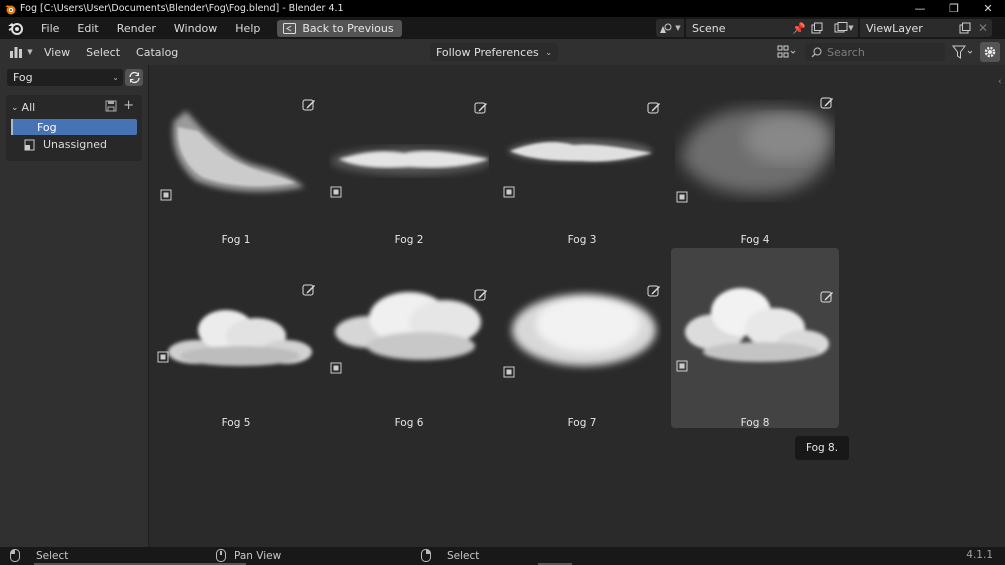  I want to click on filter-button, so click(963, 52).